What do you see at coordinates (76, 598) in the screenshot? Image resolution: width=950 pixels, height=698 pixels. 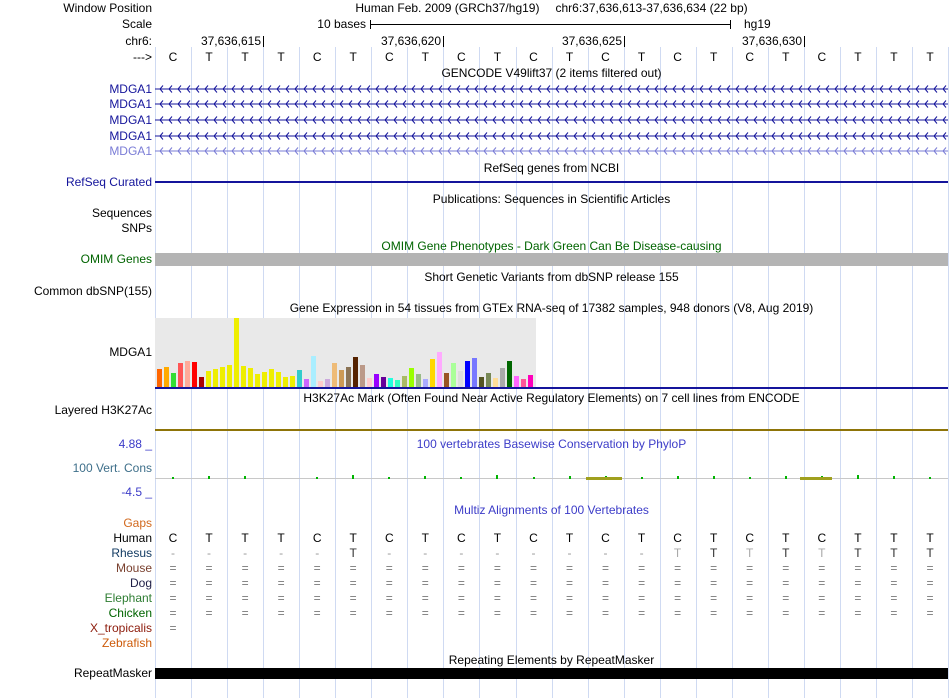 I see `species-label-elephant: Elephant` at bounding box center [76, 598].